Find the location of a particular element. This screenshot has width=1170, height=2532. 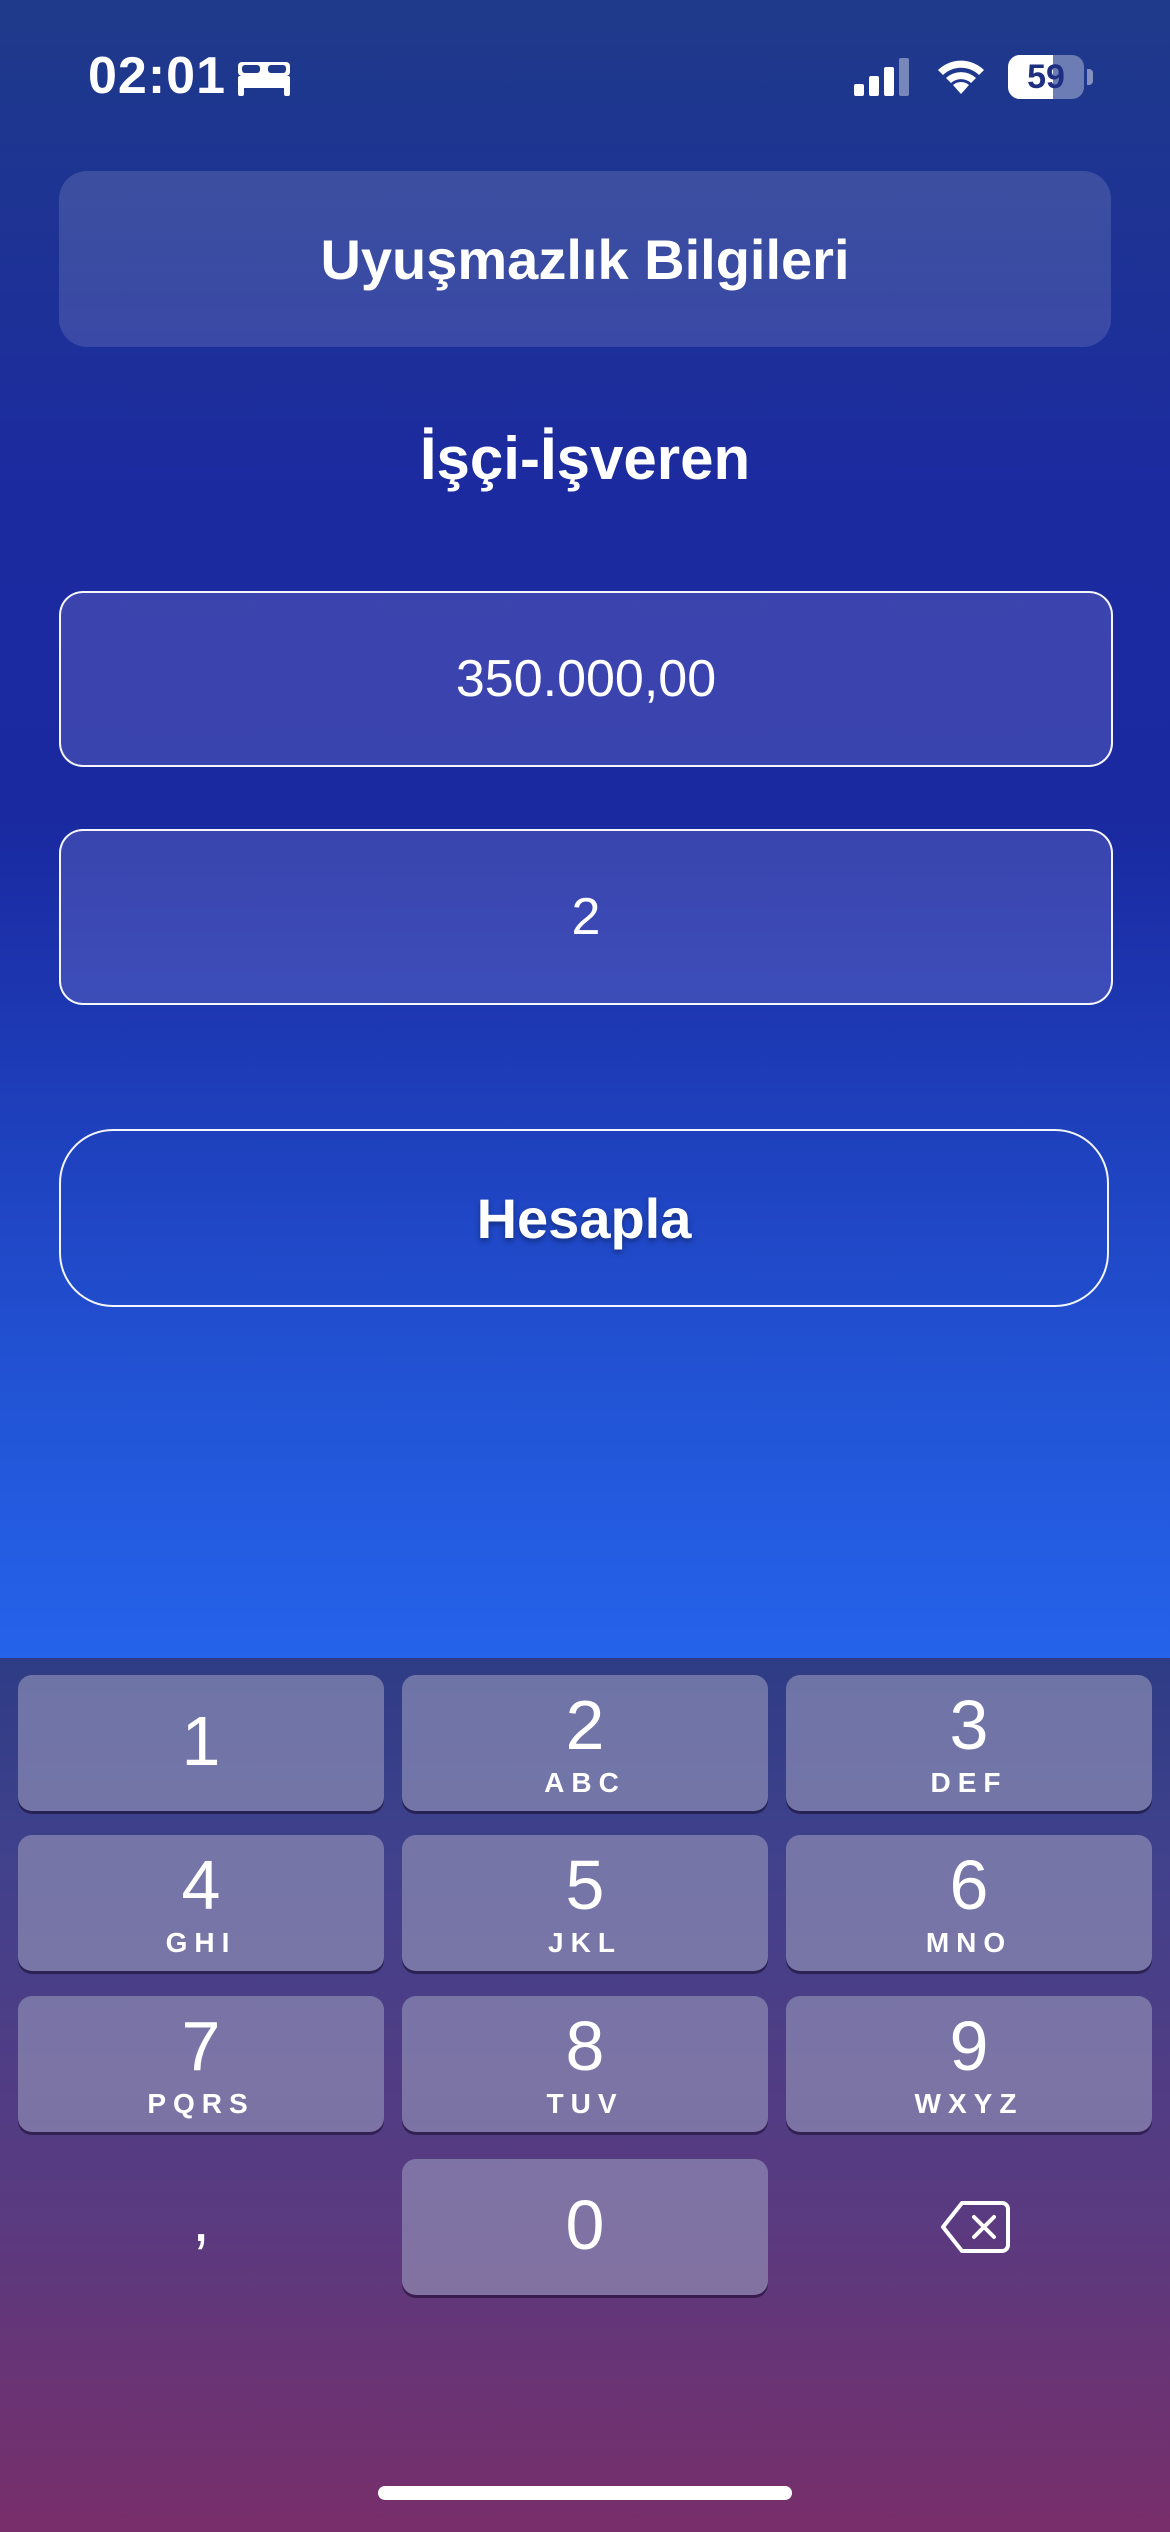

key-comma: , is located at coordinates (201, 2227).